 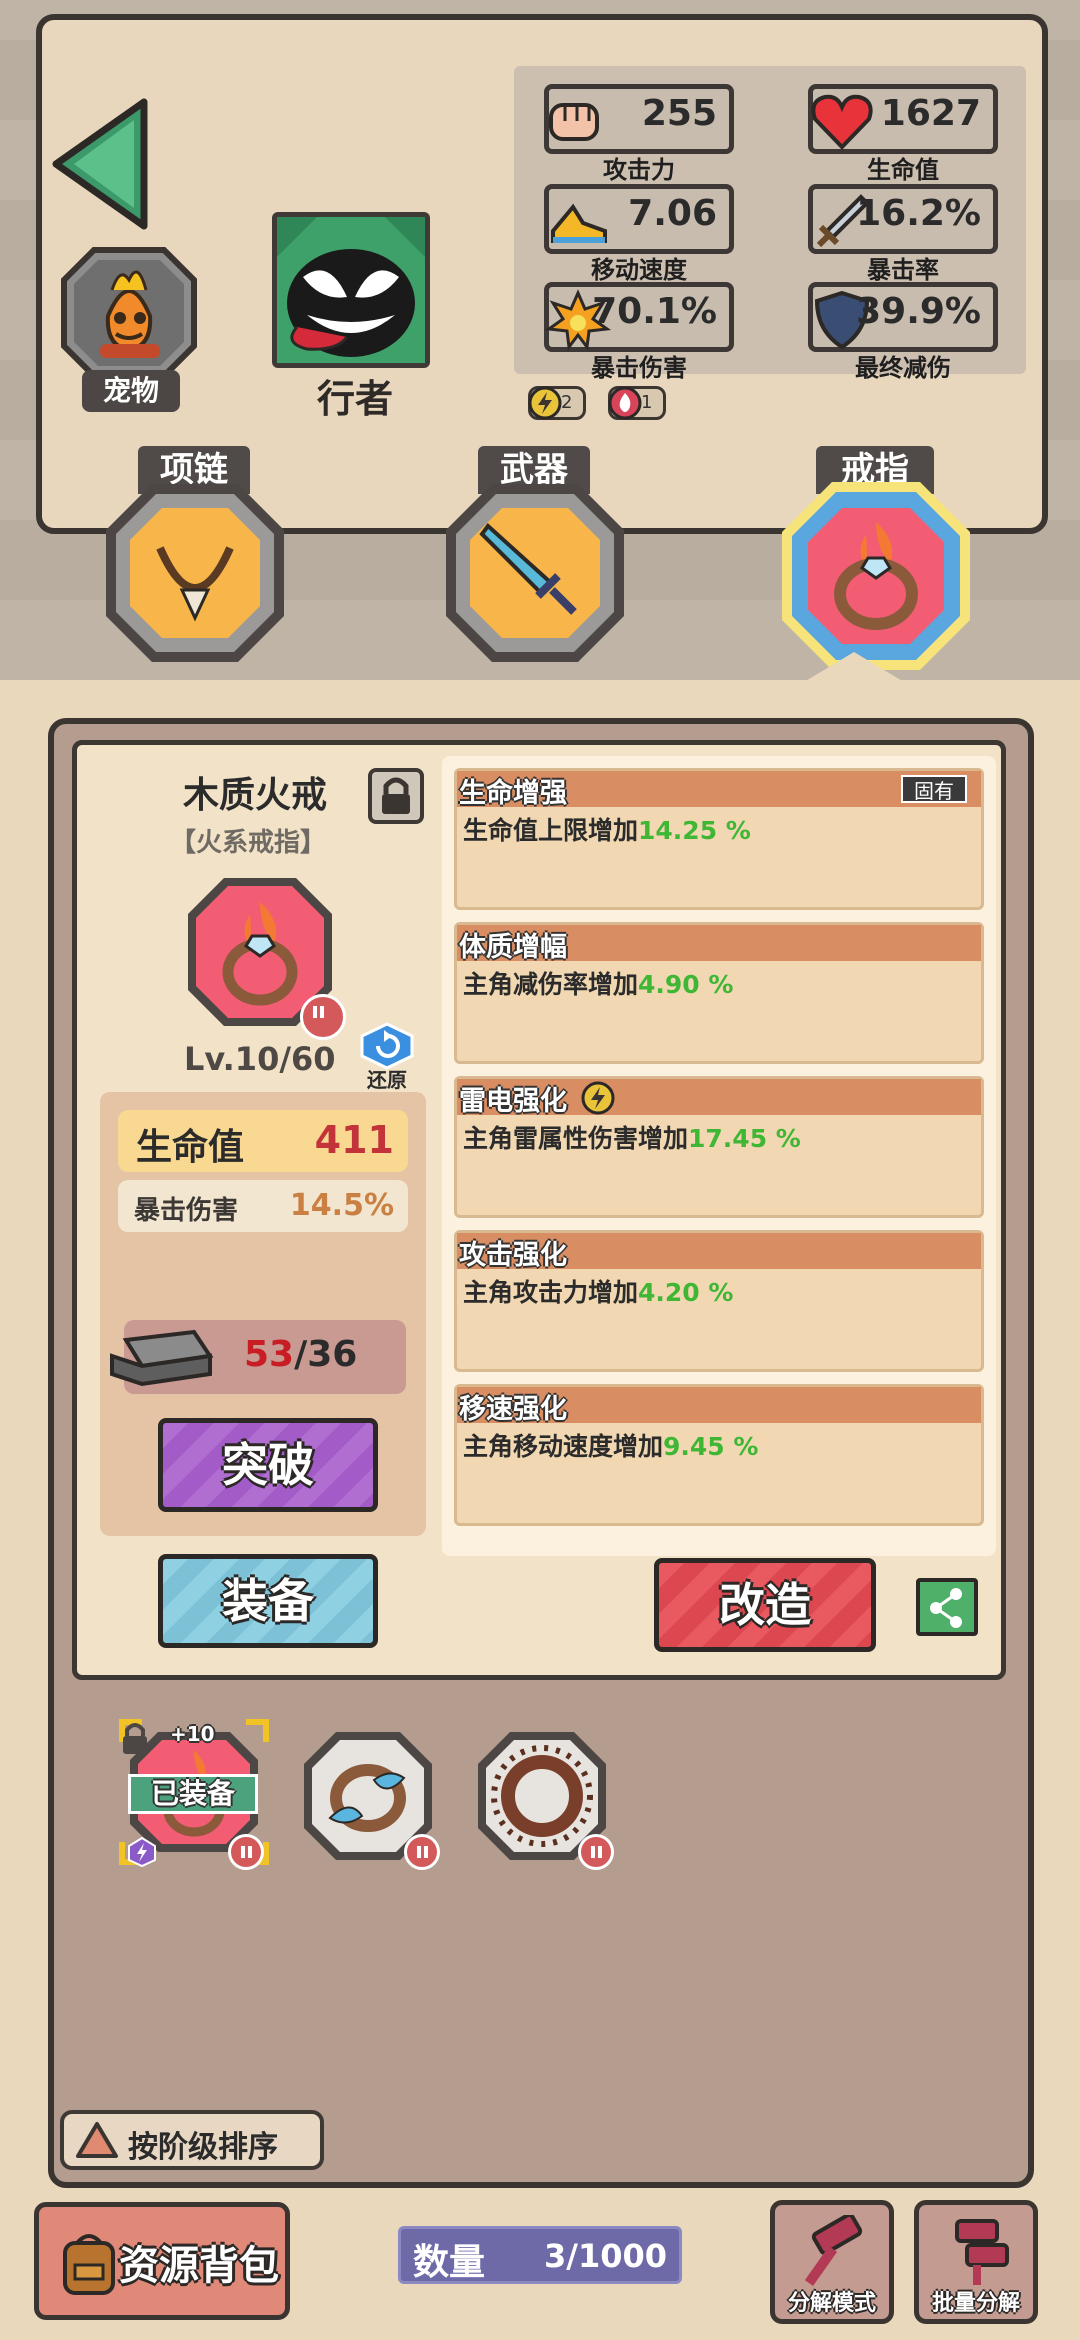 I want to click on restore-button: 还原, so click(x=387, y=1057).